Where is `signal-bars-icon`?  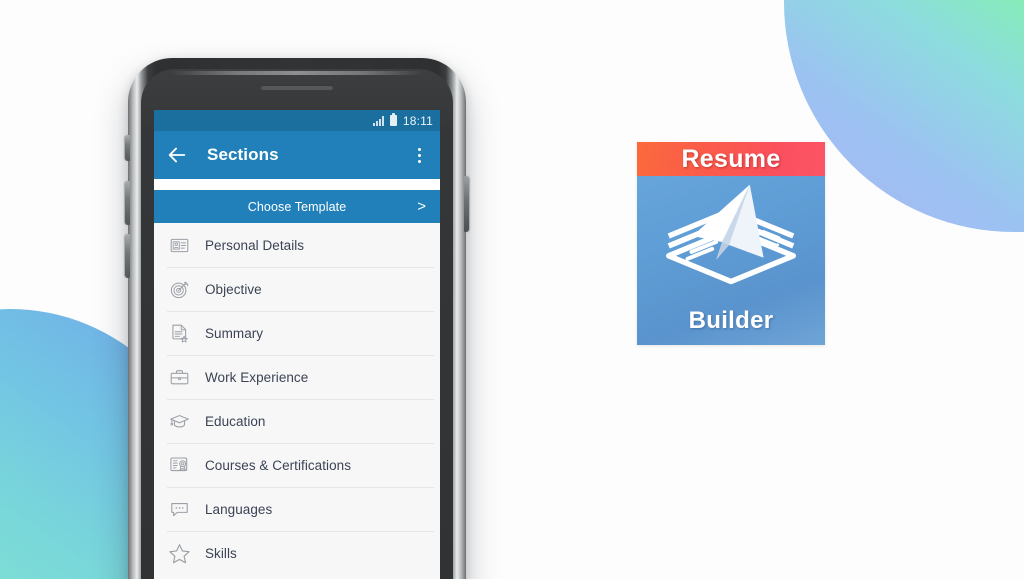
signal-bars-icon is located at coordinates (378, 120).